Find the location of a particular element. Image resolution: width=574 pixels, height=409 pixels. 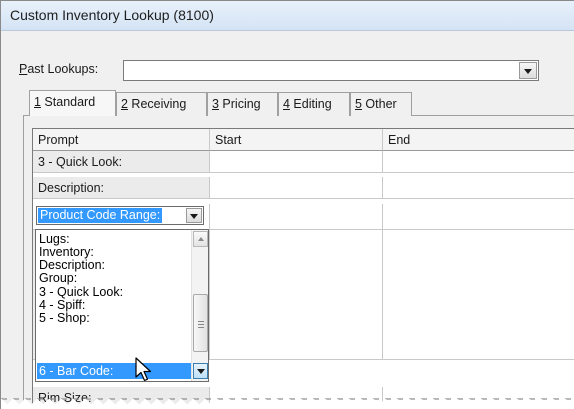

scroll-up-button is located at coordinates (200, 239).